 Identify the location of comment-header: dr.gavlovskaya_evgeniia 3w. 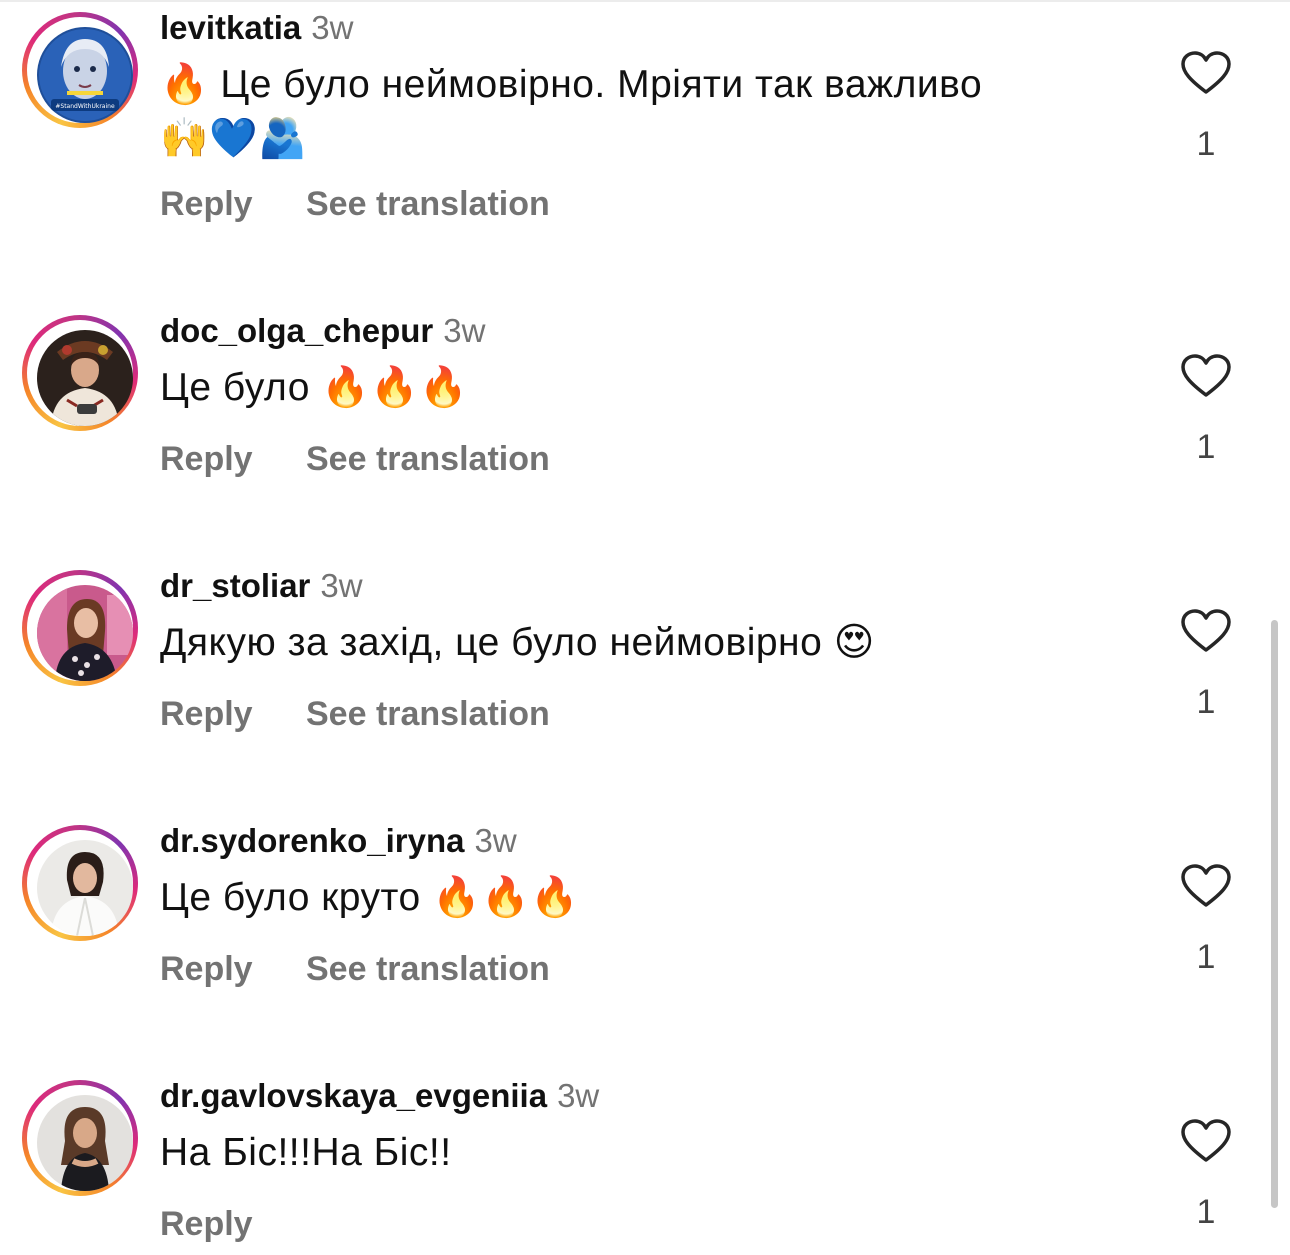
(379, 1096).